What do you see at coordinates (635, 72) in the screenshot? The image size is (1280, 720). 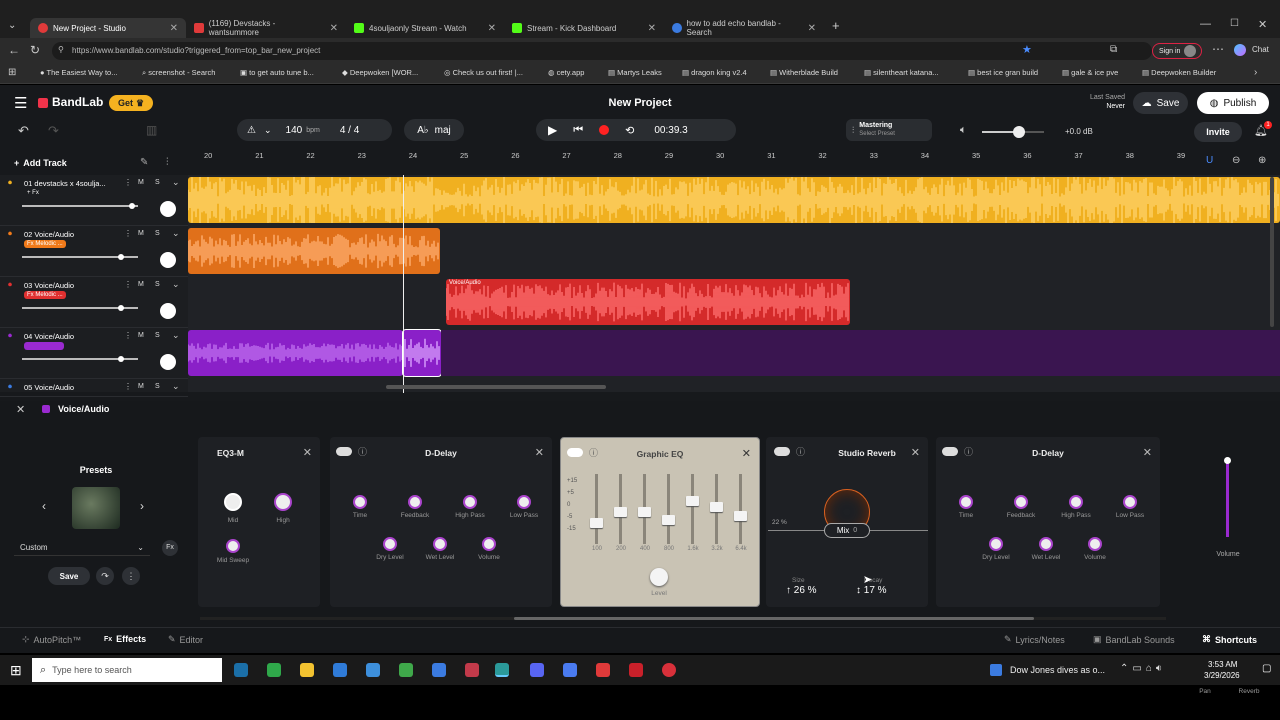 I see `bookmark-item: ▤ Martys Leaks` at bounding box center [635, 72].